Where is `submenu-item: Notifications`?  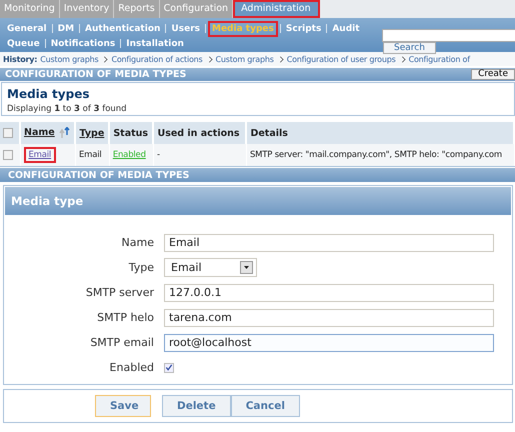
submenu-item: Notifications is located at coordinates (83, 44).